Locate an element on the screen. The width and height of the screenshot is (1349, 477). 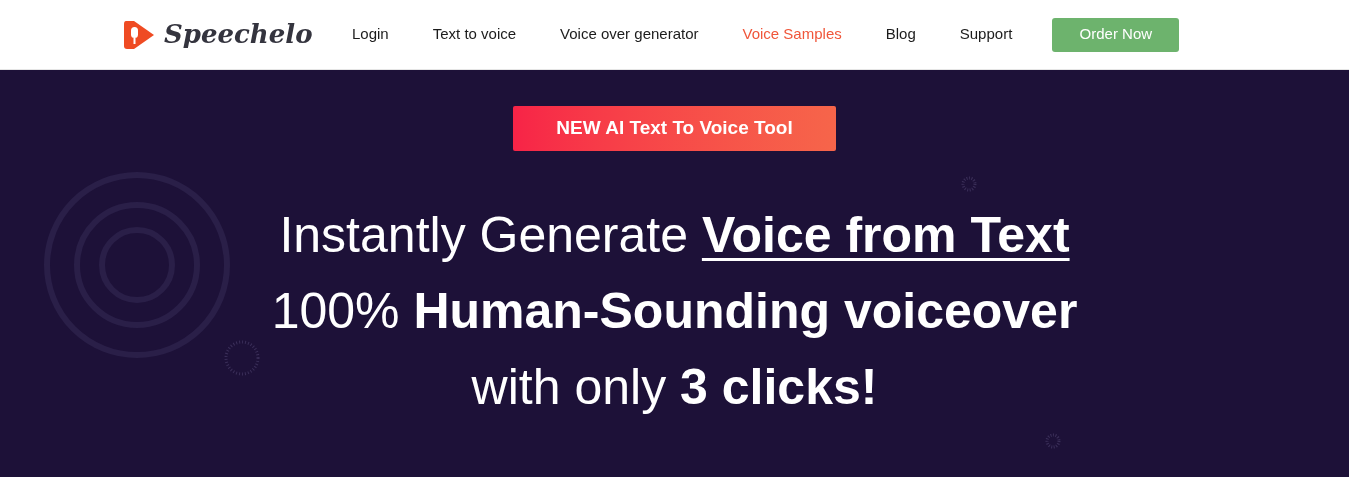
nav-link: Text to voice is located at coordinates (474, 34).